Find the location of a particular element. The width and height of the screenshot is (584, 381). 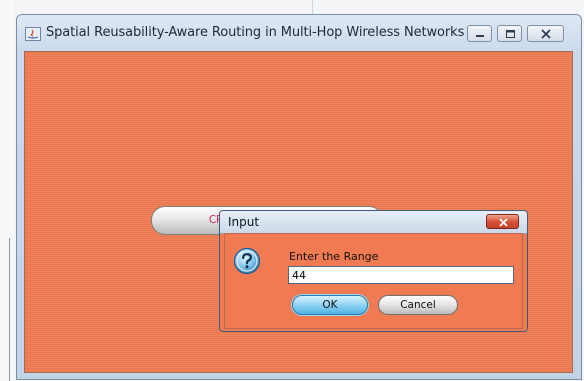

desktop-background is located at coordinates (7, 190).